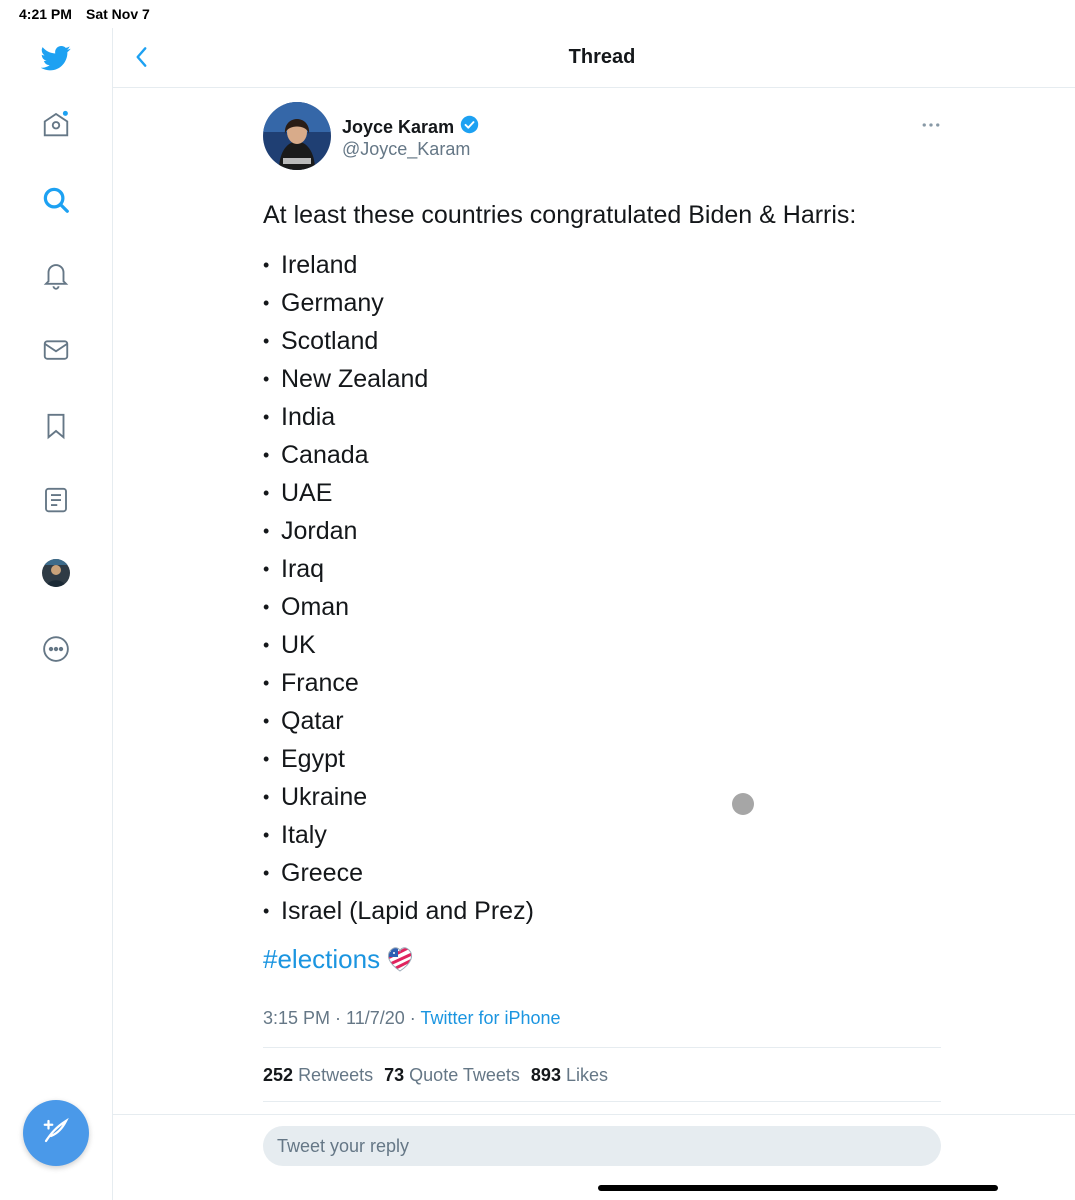  Describe the element at coordinates (398, 645) in the screenshot. I see `country-list-item: • UK` at that location.